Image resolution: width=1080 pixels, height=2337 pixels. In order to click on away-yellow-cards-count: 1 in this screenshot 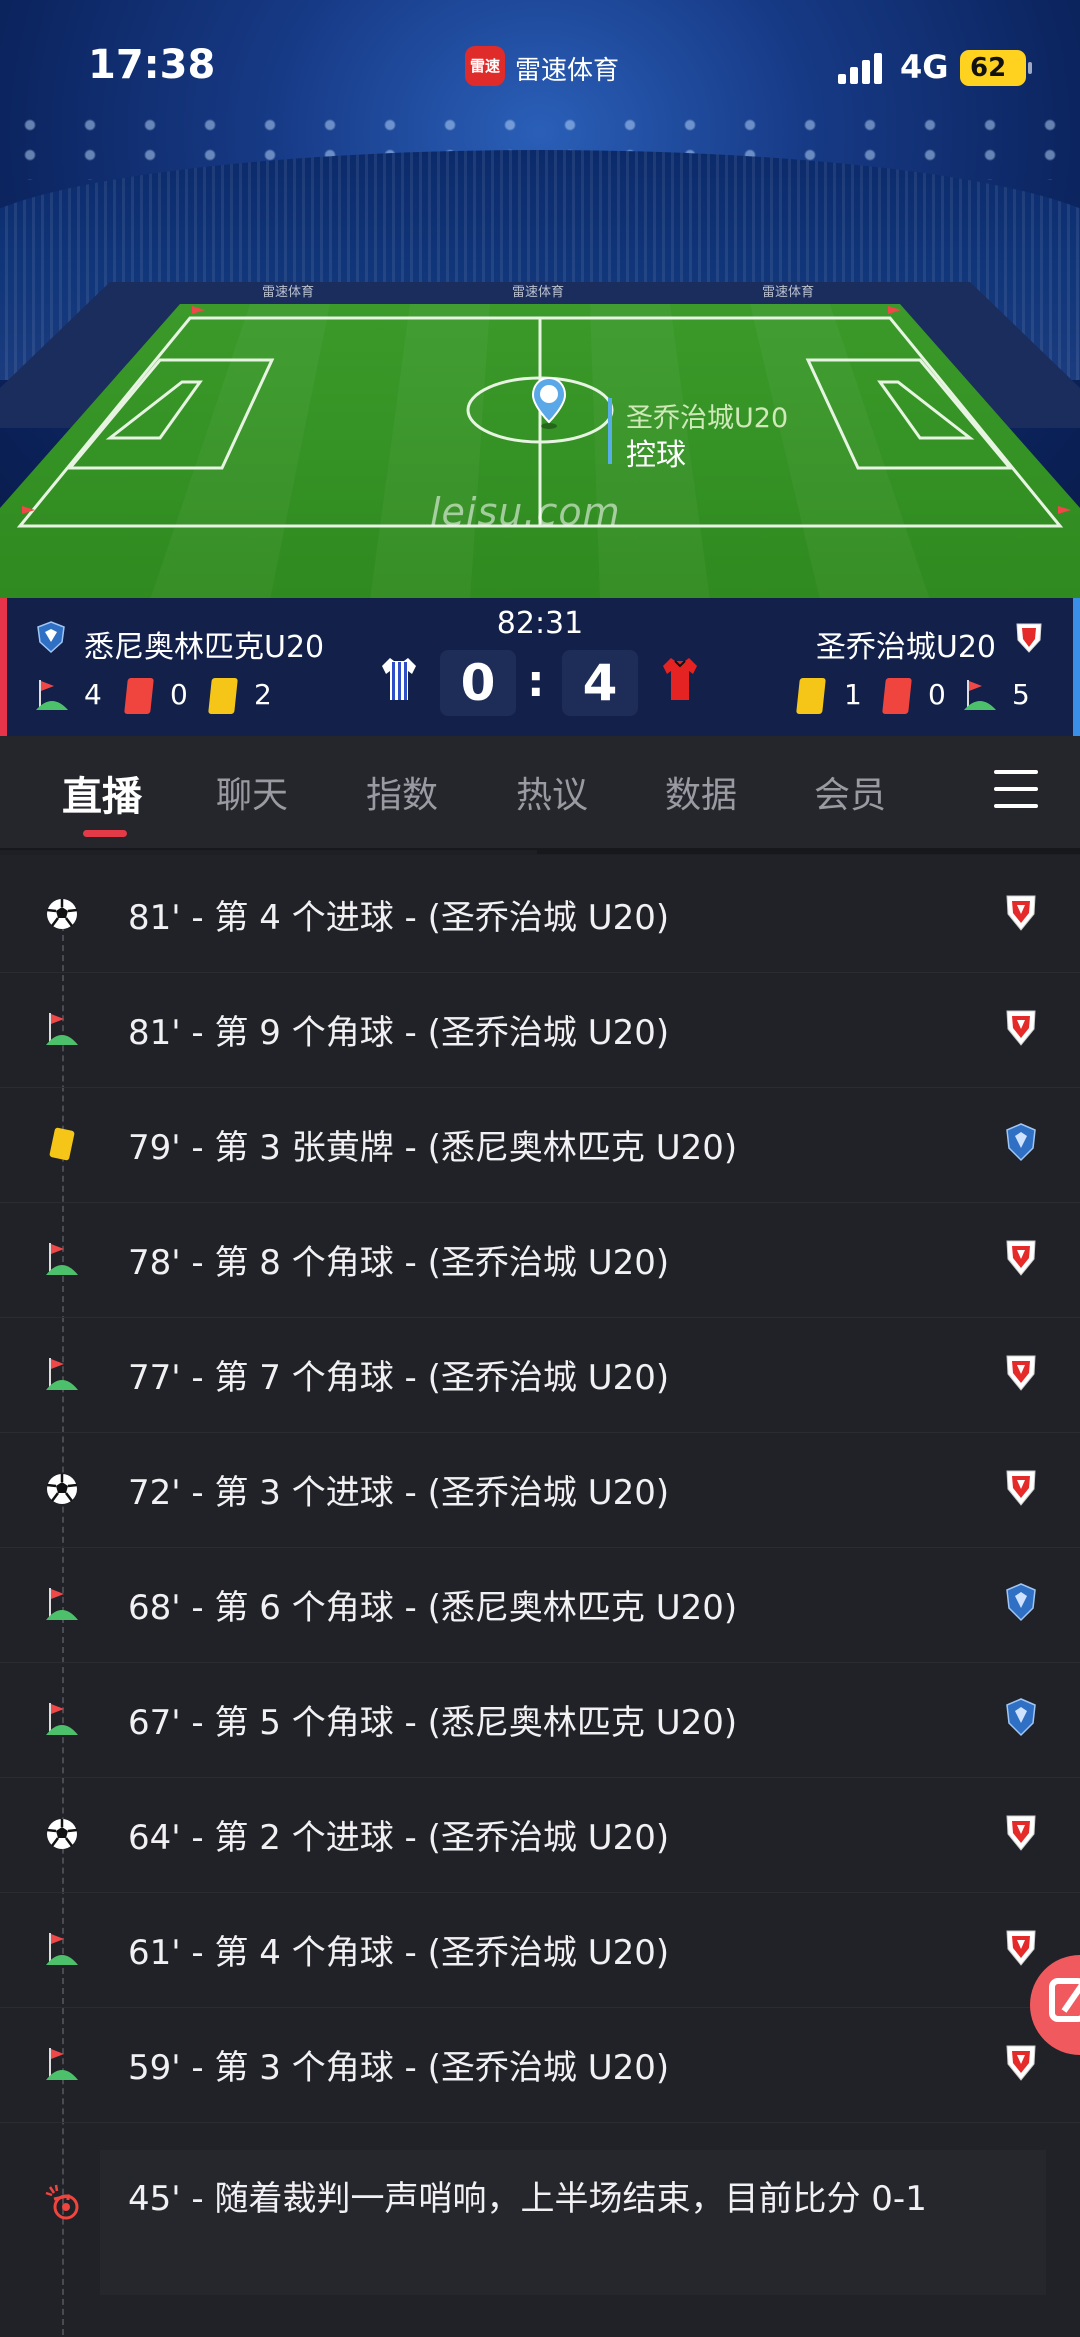, I will do `click(853, 694)`.